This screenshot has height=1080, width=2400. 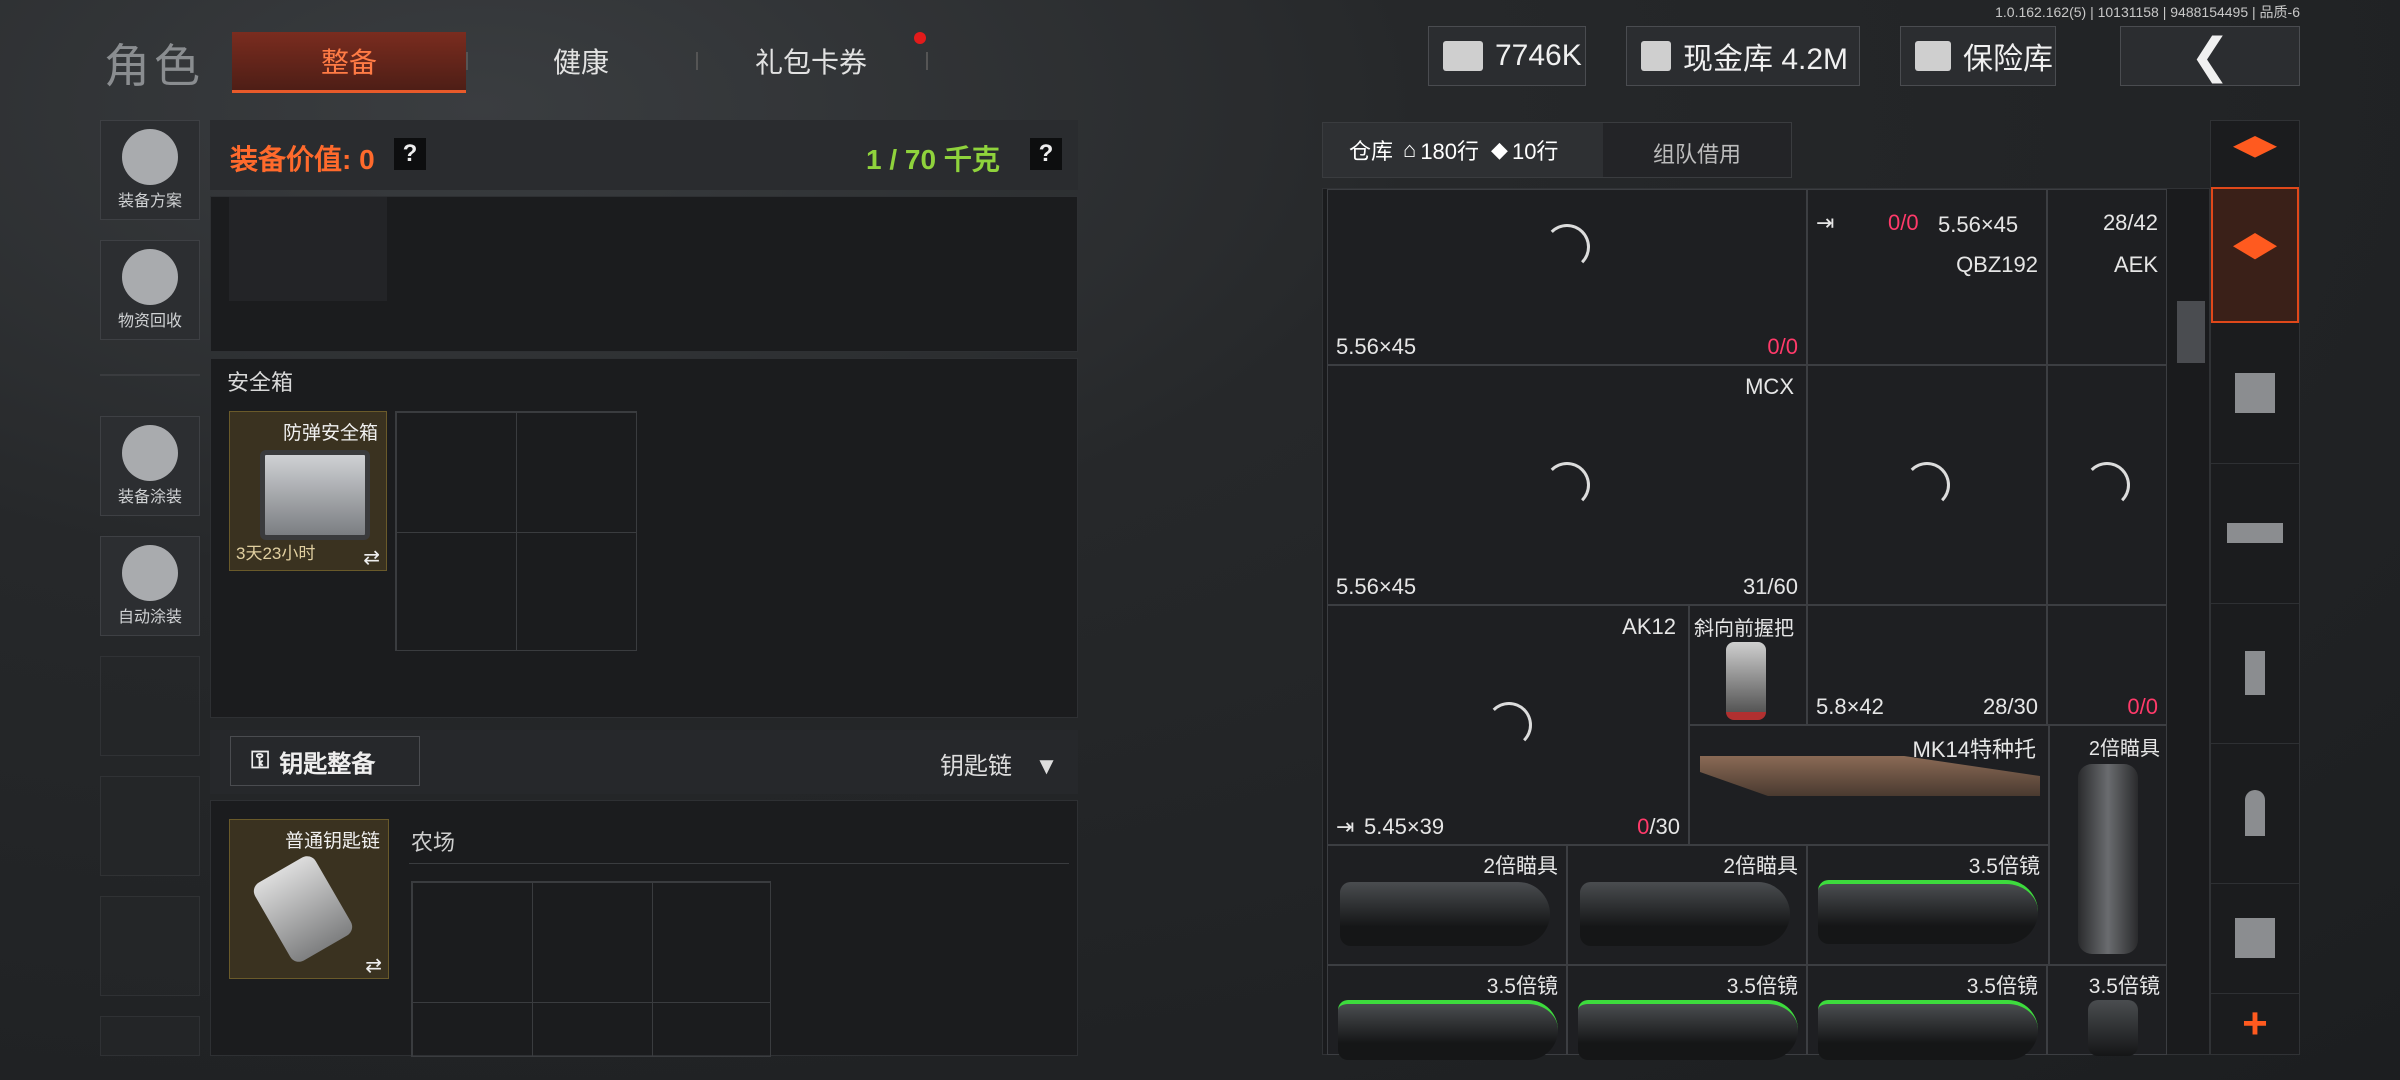 I want to click on keychain-dropdown: 钥匙链 ▼, so click(x=999, y=763).